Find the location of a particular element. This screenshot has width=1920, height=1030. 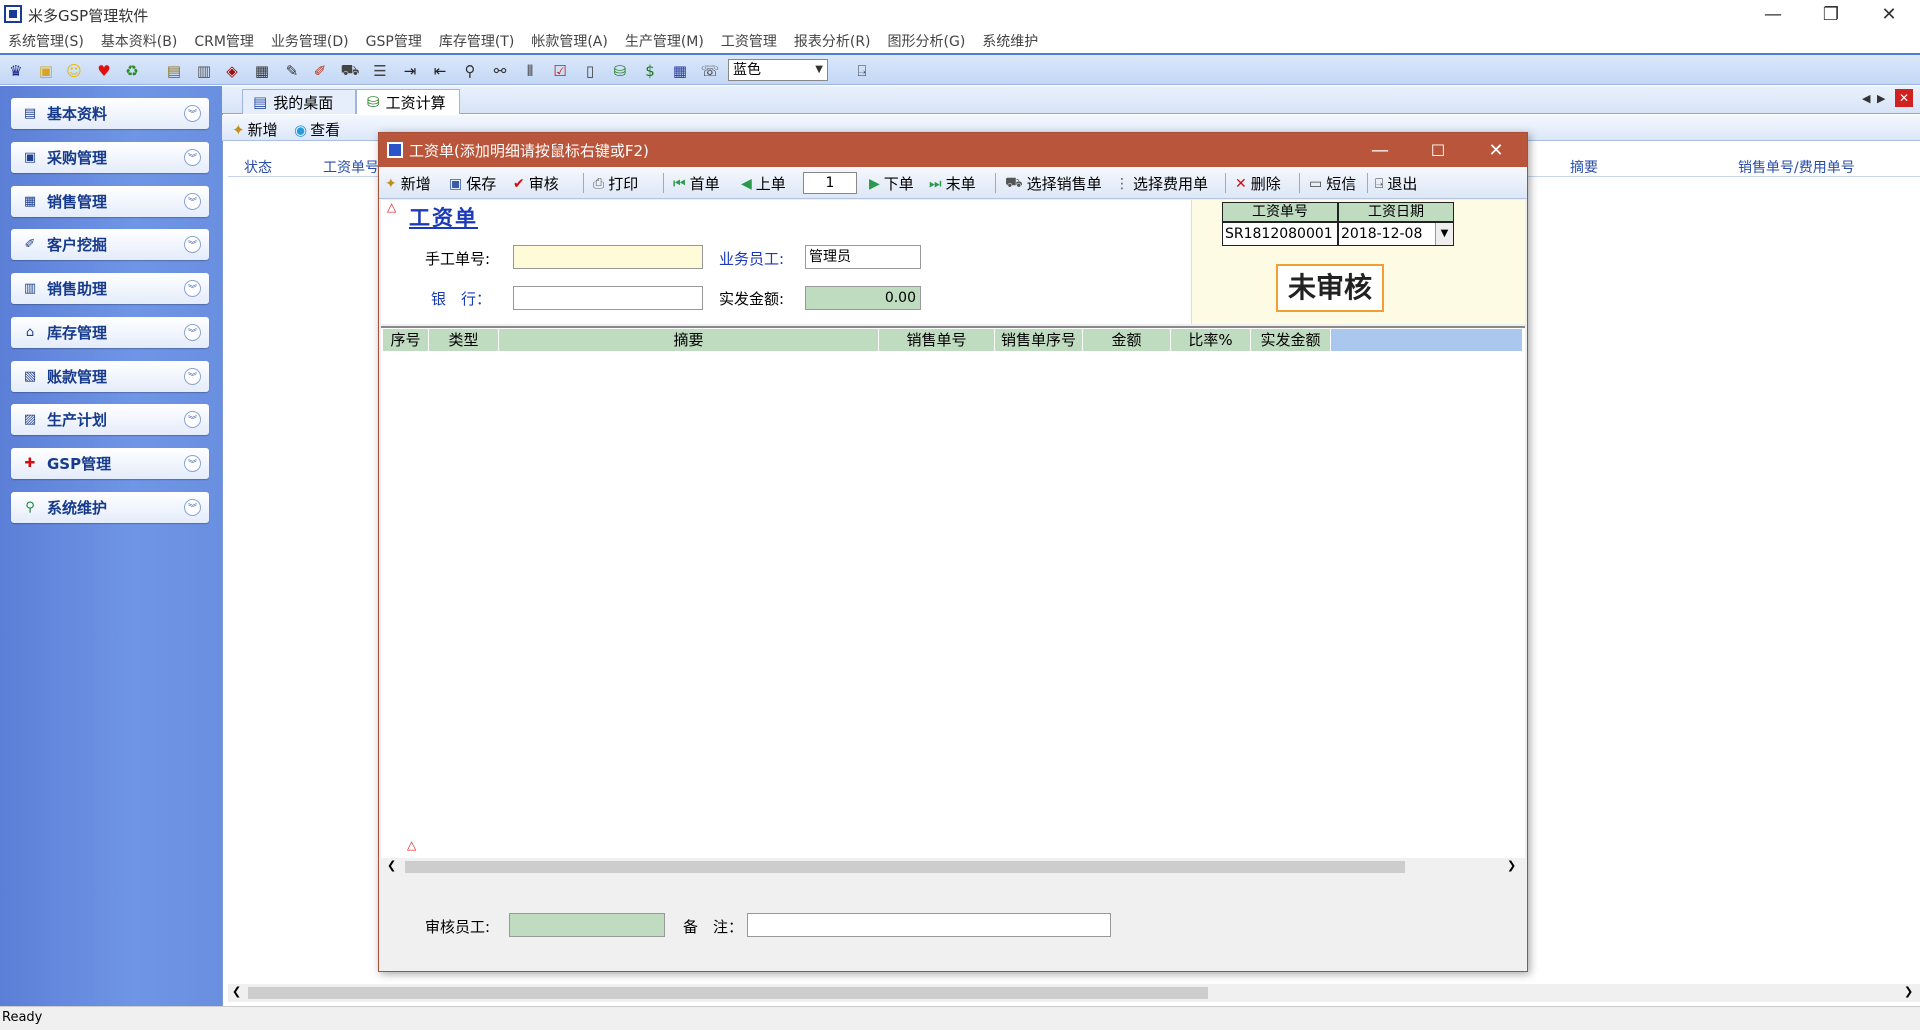

notepad-icon: ▤ is located at coordinates (174, 71).